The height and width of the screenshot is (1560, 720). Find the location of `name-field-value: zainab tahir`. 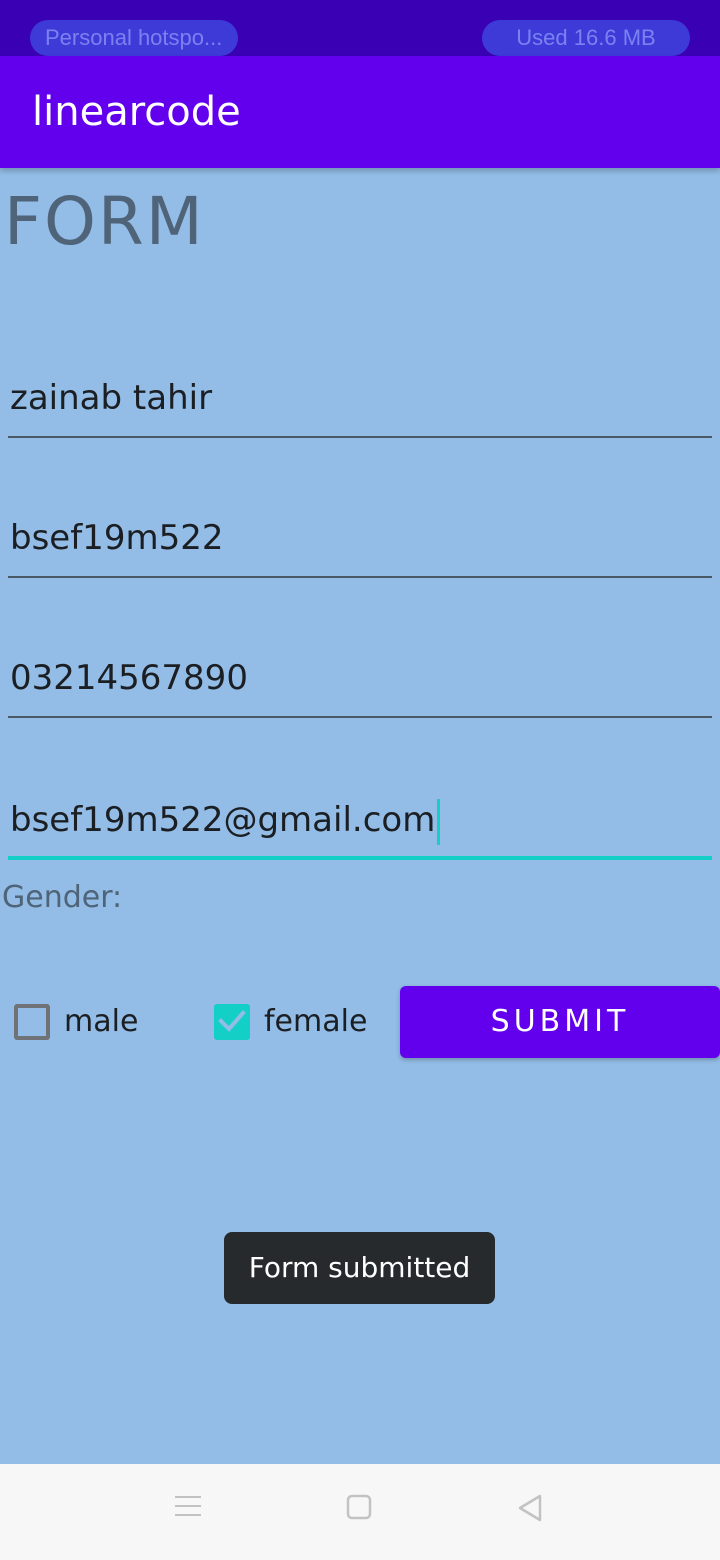

name-field-value: zainab tahir is located at coordinates (111, 398).